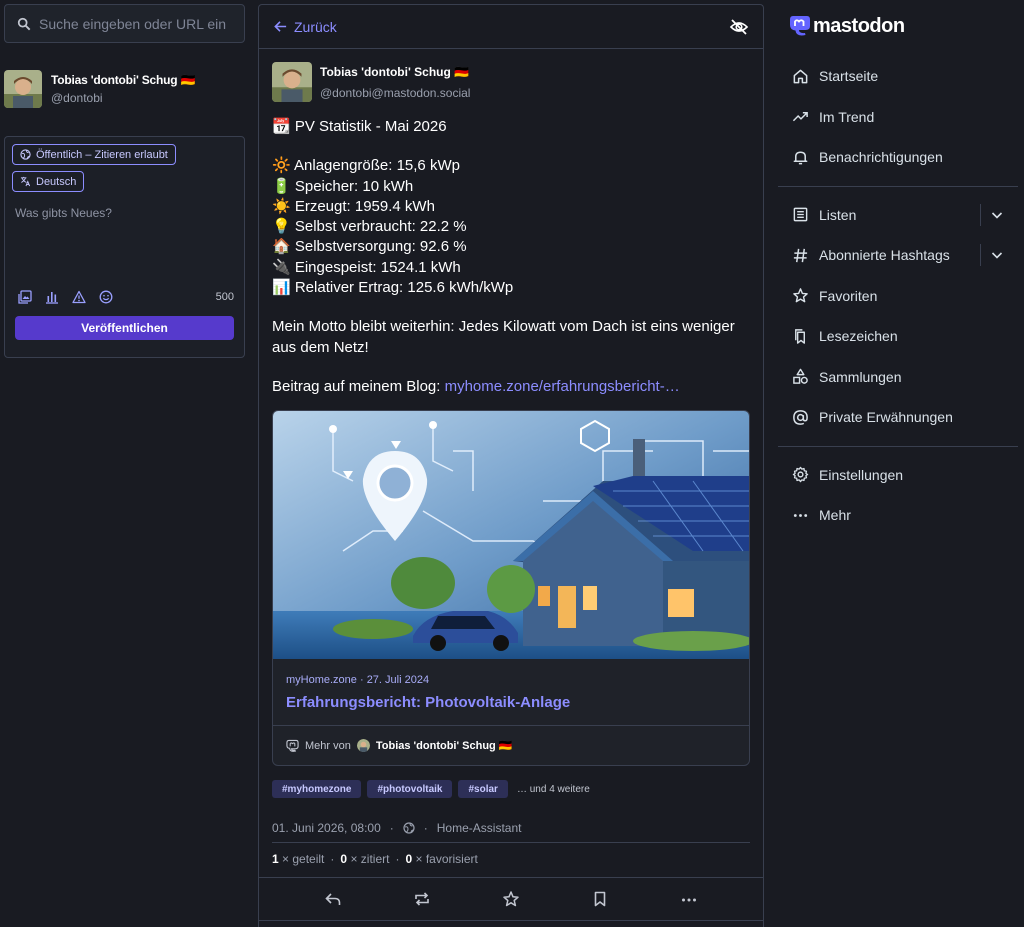 This screenshot has width=1024, height=927. I want to click on content-line: 🔋 Speicher: 10 kWh, so click(343, 186).